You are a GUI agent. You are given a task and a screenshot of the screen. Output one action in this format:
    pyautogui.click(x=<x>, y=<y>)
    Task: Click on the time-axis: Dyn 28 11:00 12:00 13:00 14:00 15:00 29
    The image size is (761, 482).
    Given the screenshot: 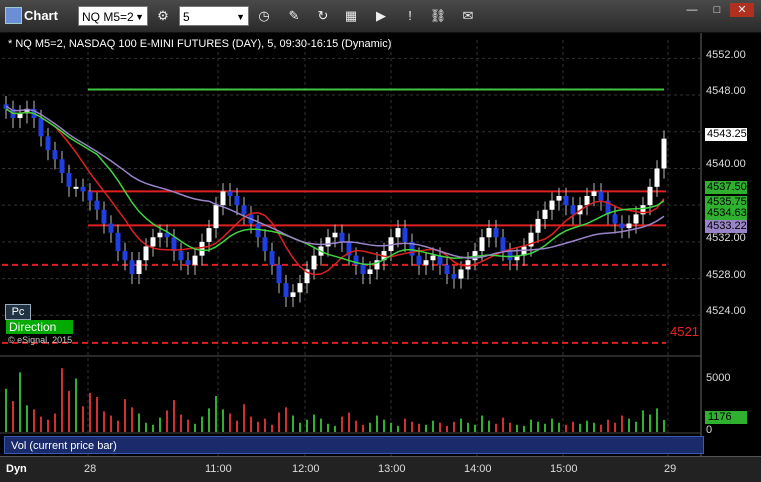 What is the action you would take?
    pyautogui.click(x=380, y=469)
    